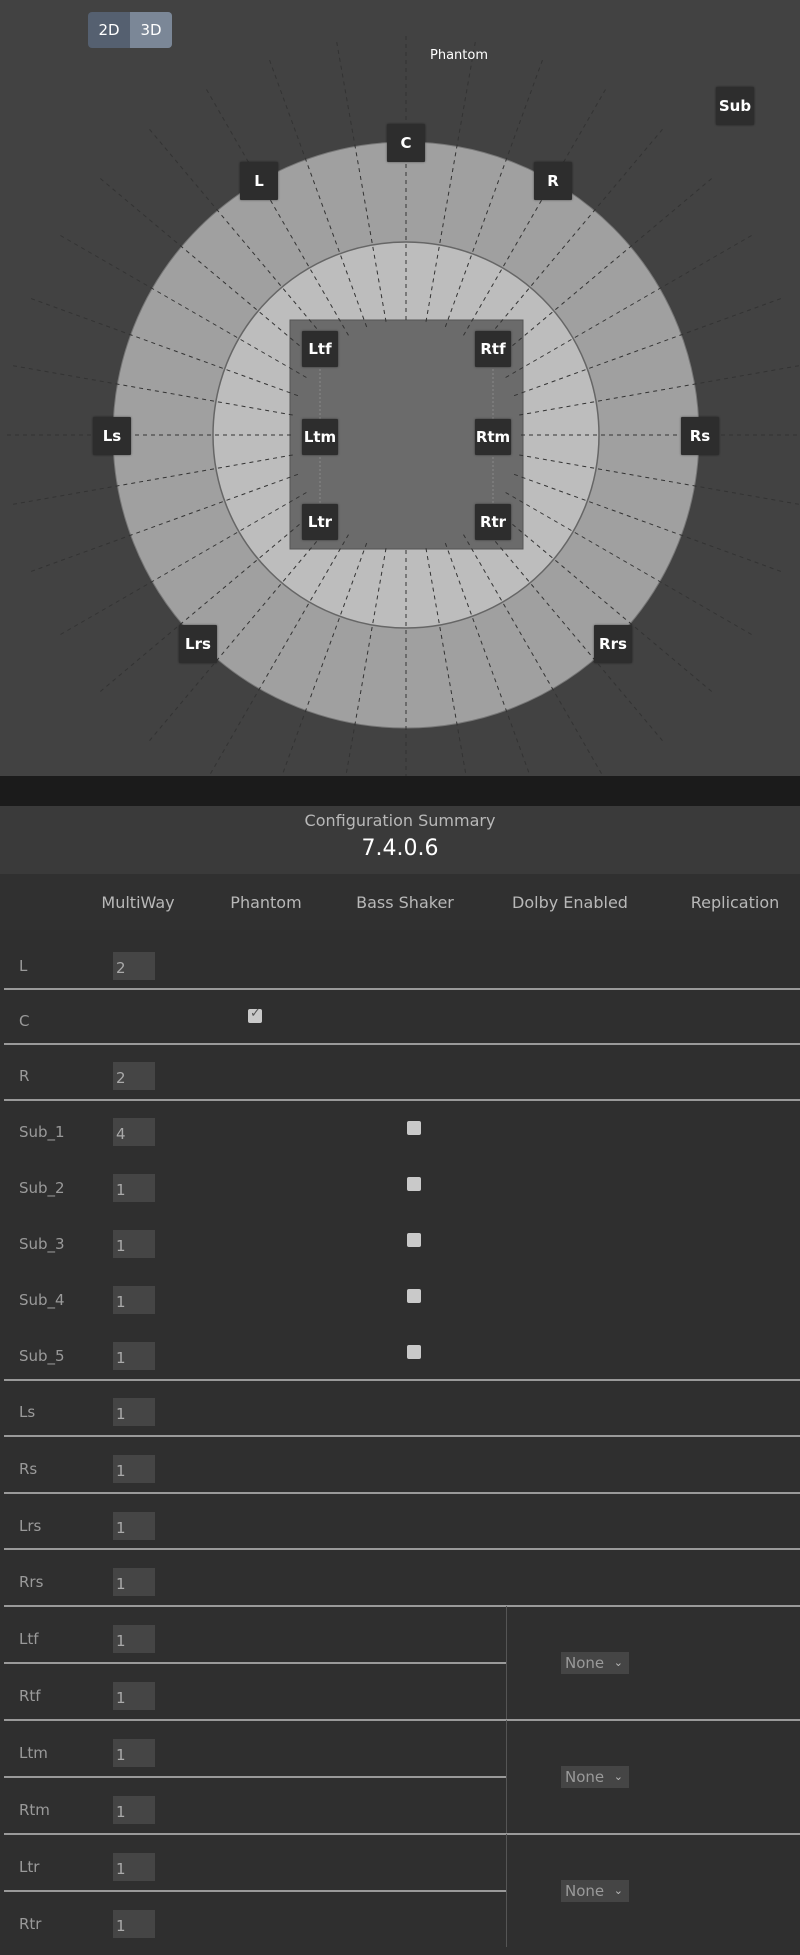 This screenshot has width=800, height=1955. Describe the element at coordinates (405, 902) in the screenshot. I see `col-bass-shaker: Bass Shaker` at that location.